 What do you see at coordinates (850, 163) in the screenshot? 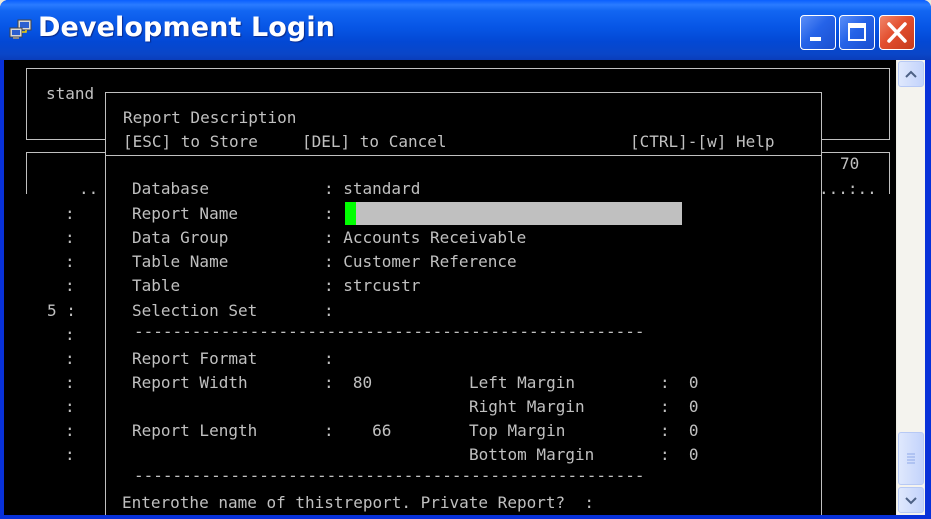
I see `bg-col-70: 70` at bounding box center [850, 163].